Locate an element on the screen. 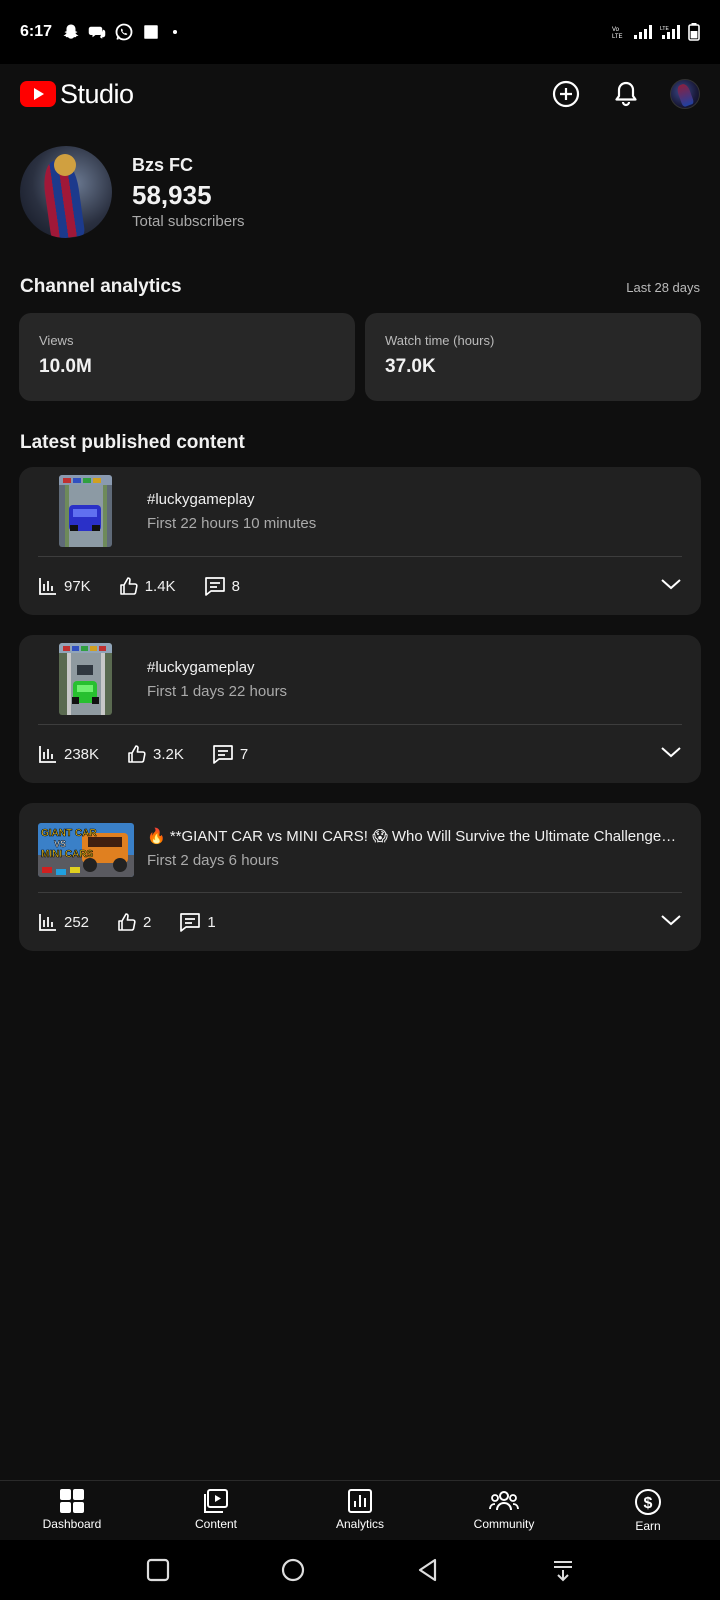 The image size is (720, 1600). square-notification-icon is located at coordinates (151, 32).